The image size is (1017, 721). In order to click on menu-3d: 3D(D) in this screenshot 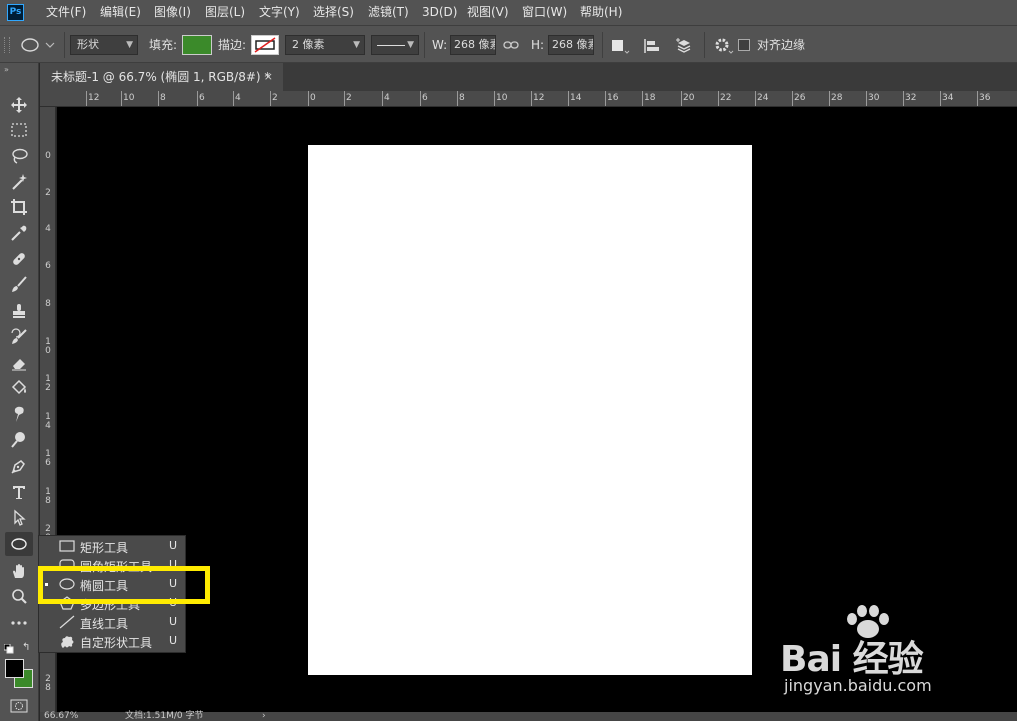, I will do `click(439, 12)`.